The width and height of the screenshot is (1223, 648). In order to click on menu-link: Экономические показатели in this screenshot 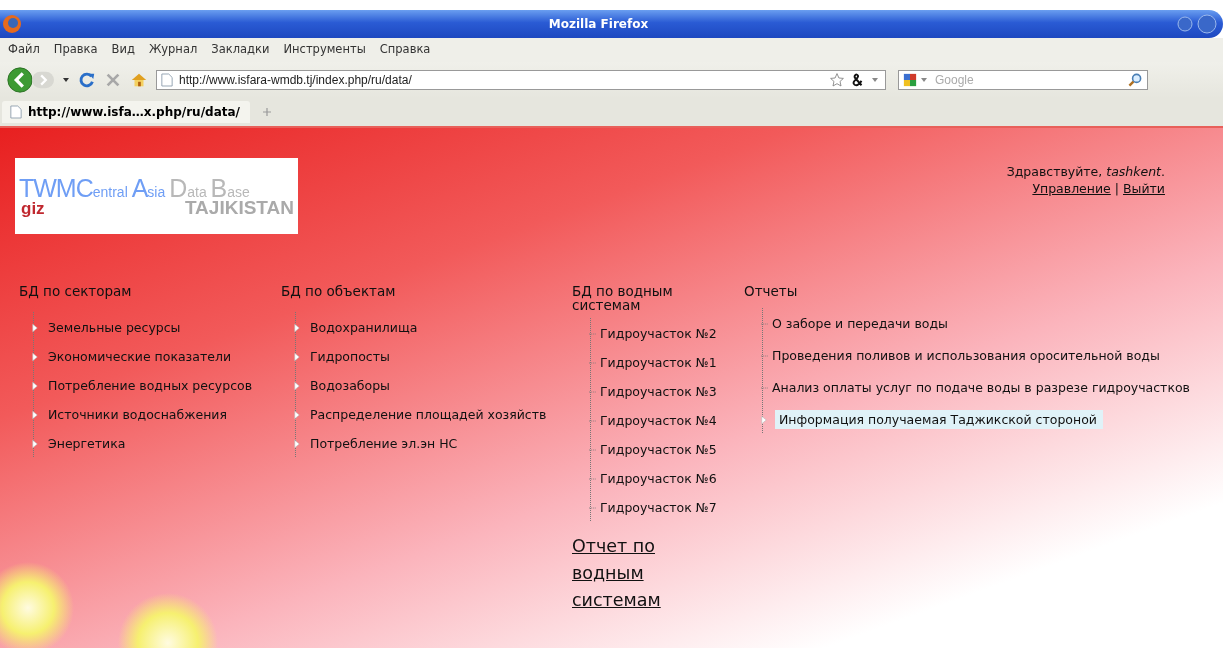, I will do `click(139, 356)`.